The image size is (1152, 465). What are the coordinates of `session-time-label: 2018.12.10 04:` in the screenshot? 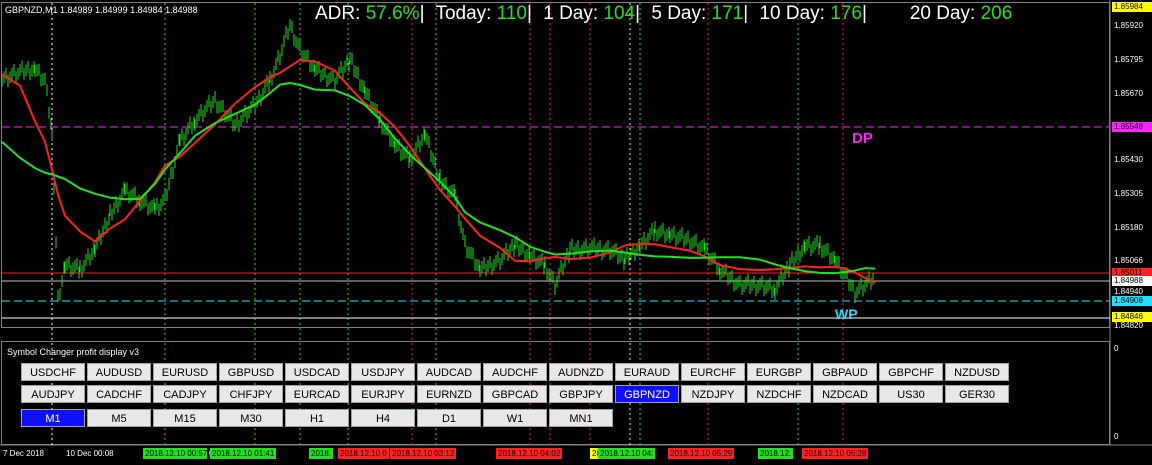 It's located at (627, 453).